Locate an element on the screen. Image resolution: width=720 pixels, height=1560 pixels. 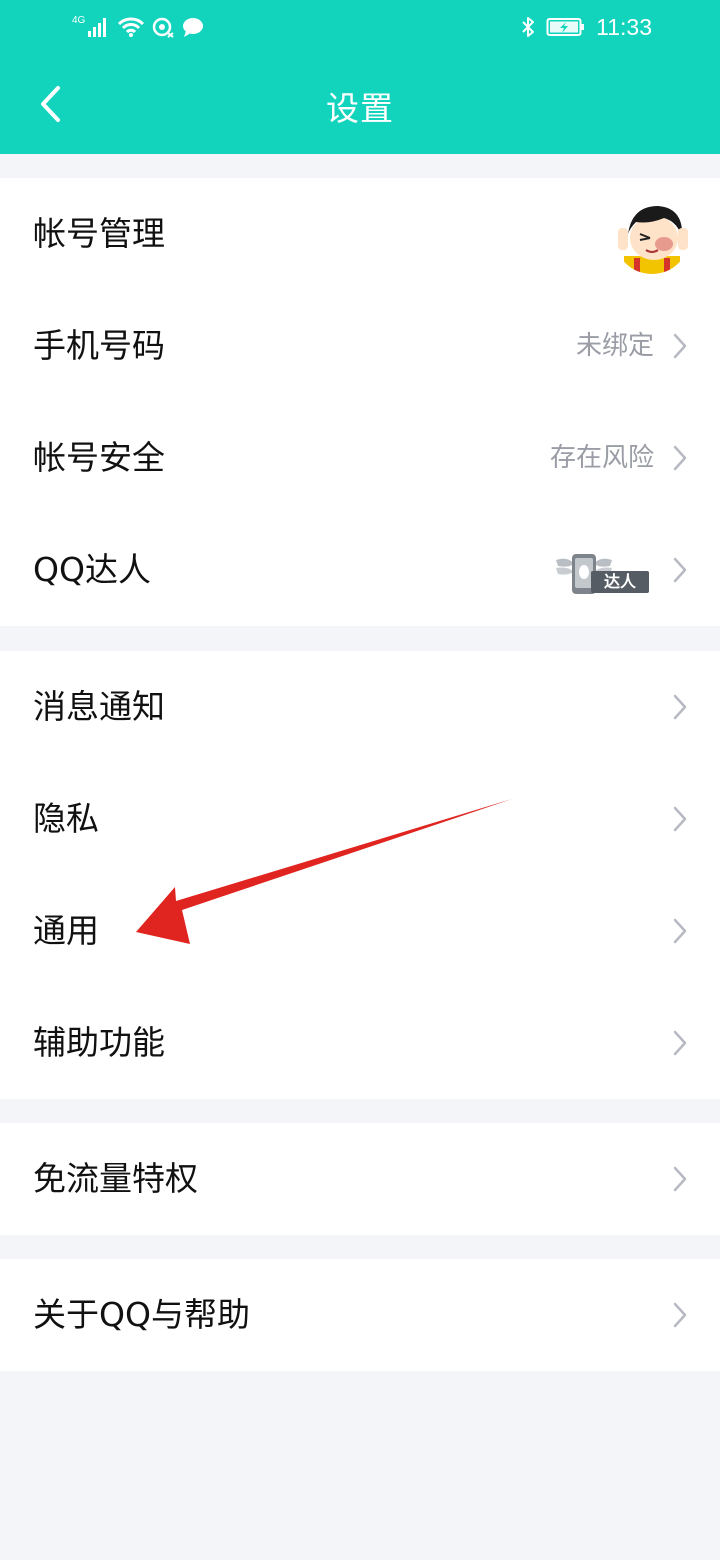
settings-item-general: 通用 is located at coordinates (360, 931).